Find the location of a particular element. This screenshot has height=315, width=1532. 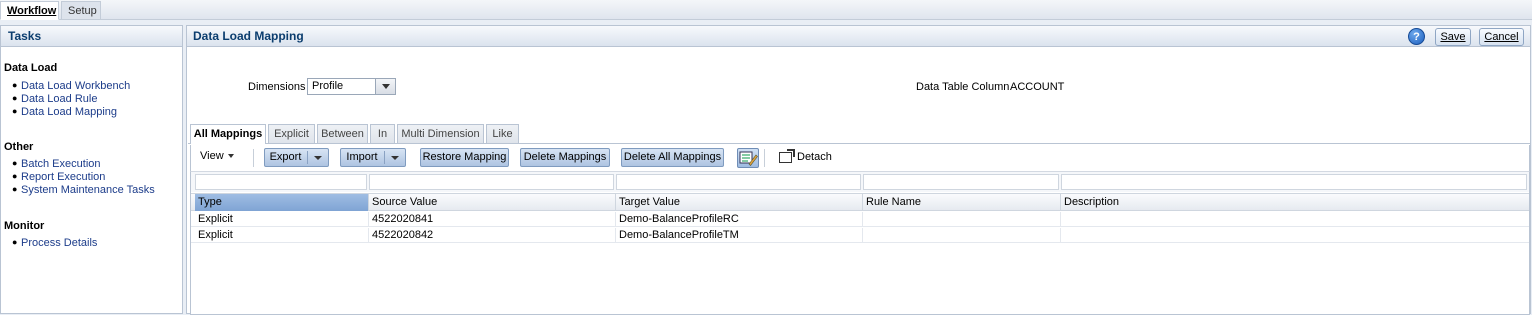

detach-button: Detach is located at coordinates (814, 157).